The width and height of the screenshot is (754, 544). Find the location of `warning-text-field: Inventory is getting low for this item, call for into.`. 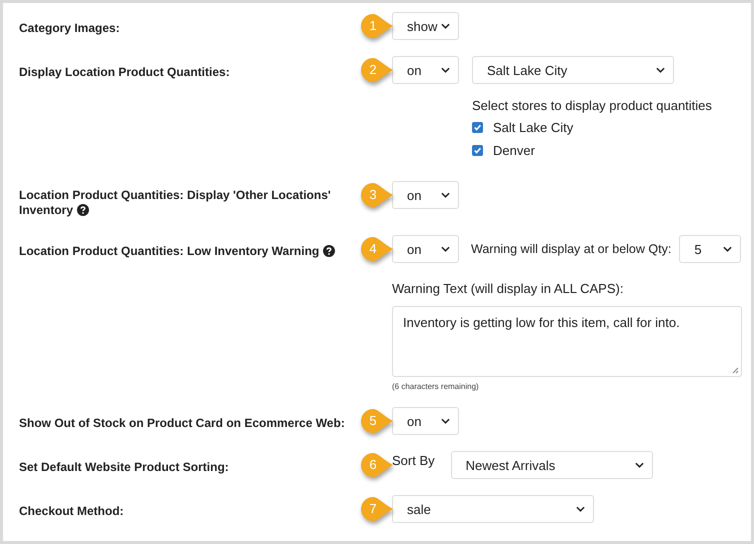

warning-text-field: Inventory is getting low for this item, call for into. is located at coordinates (567, 341).